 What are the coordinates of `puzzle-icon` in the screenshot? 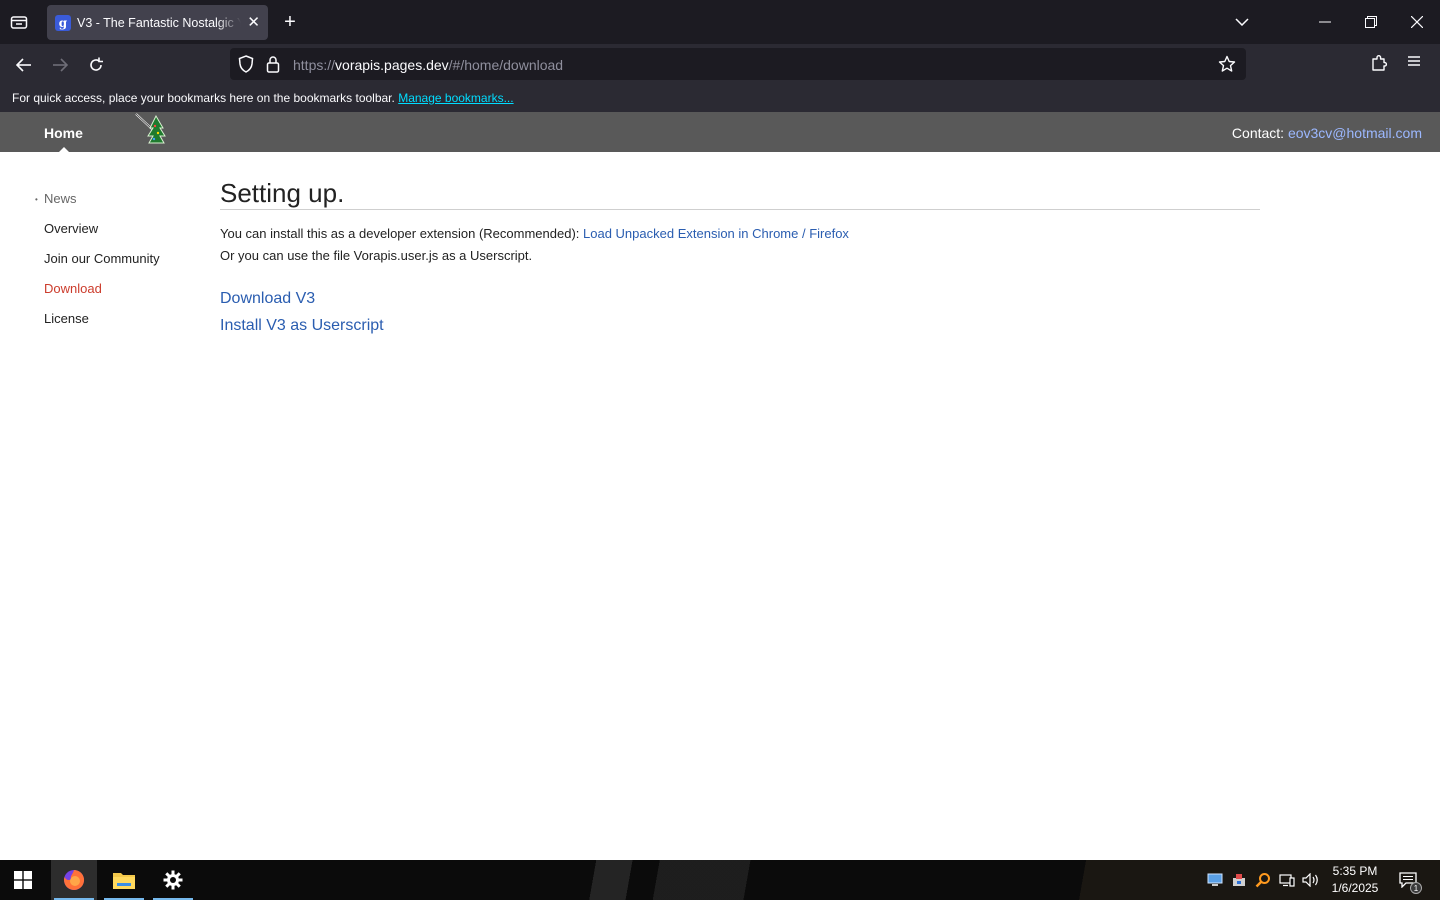 It's located at (1379, 65).